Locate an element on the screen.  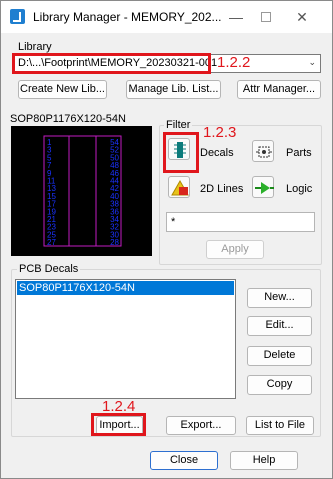
2d-lines-filter-button is located at coordinates (179, 187).